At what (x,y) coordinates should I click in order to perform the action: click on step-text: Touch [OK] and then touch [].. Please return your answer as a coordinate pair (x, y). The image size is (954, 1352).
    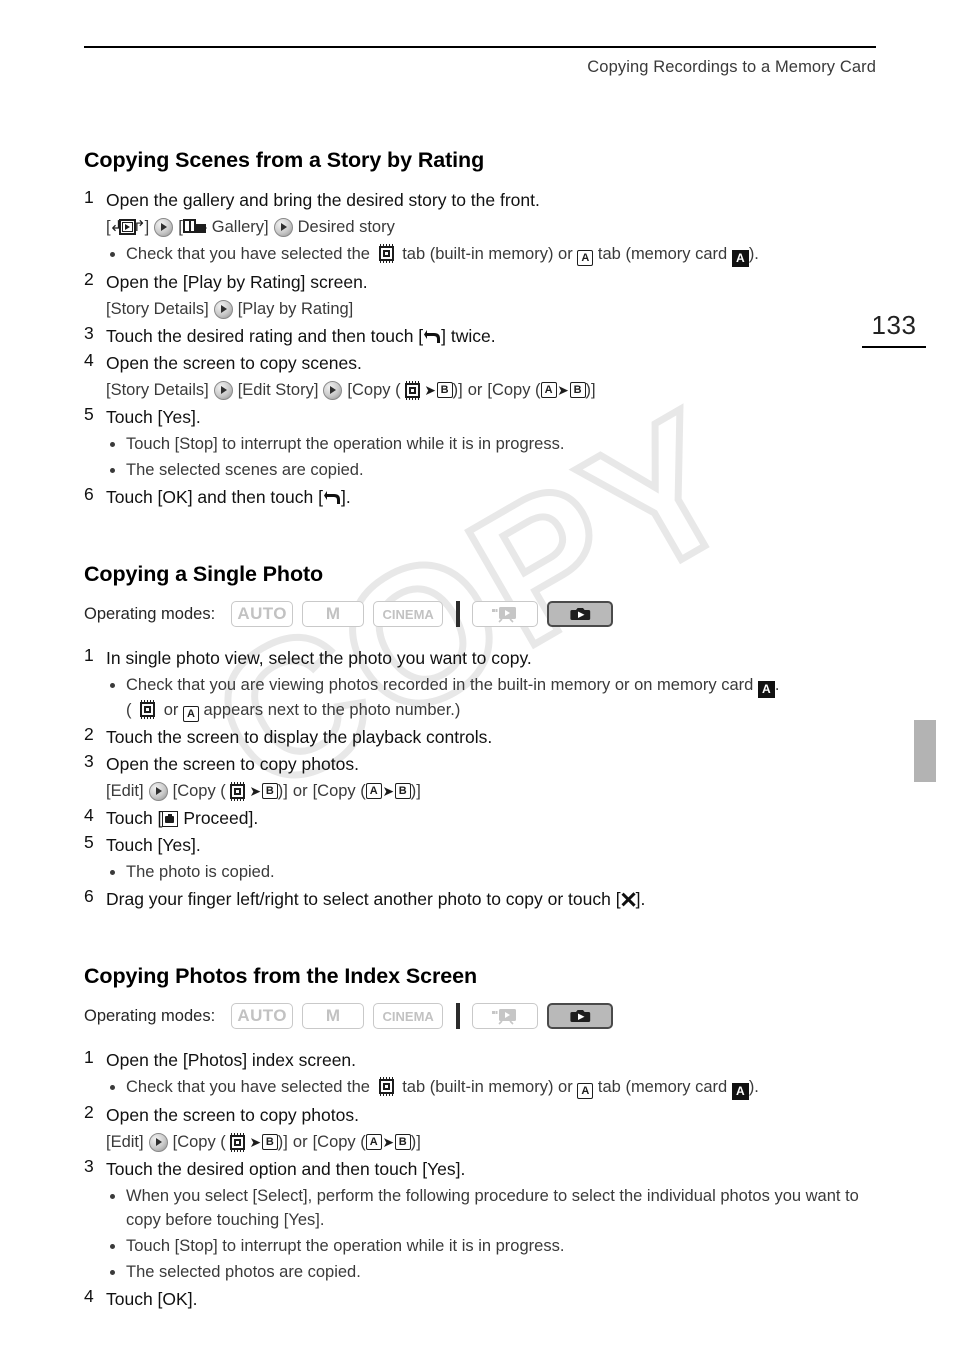
    Looking at the image, I should click on (495, 497).